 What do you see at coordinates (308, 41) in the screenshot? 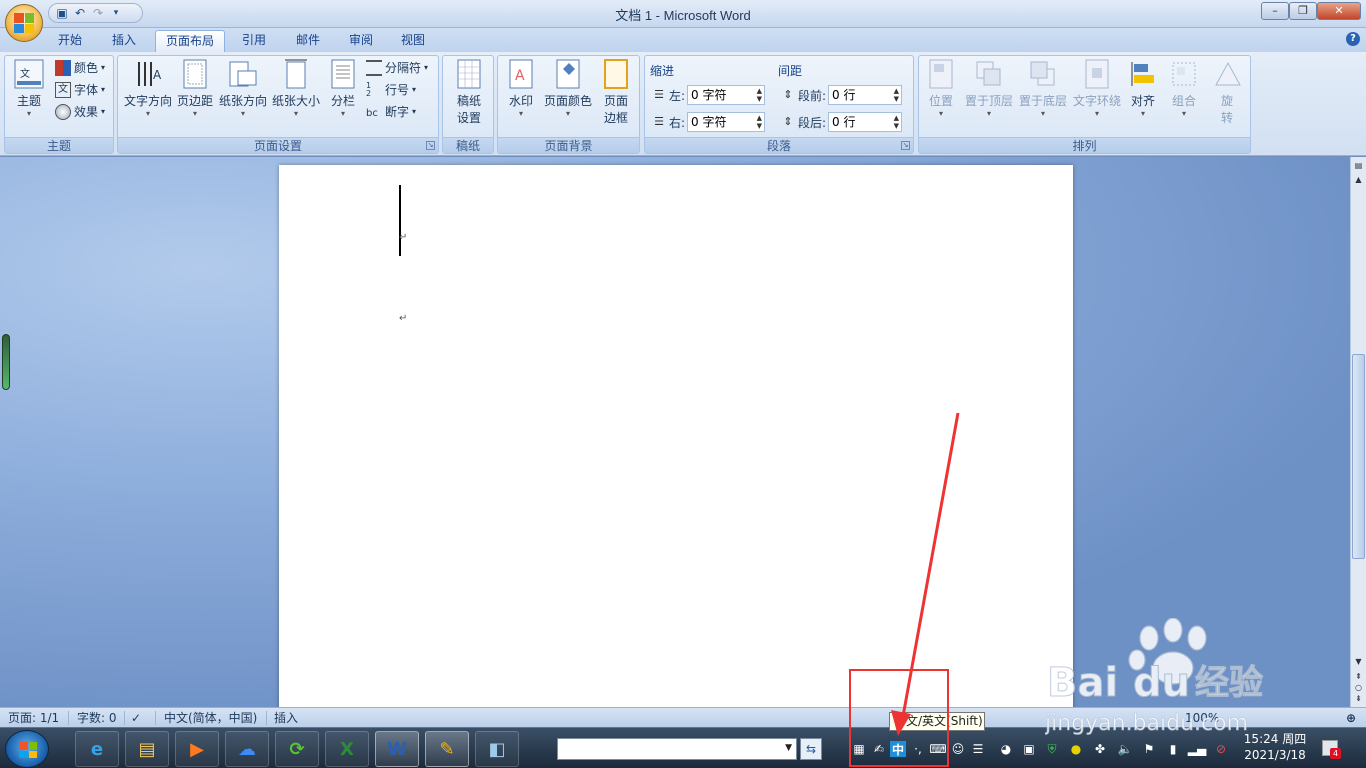
I see `tab-mailings: 邮件` at bounding box center [308, 41].